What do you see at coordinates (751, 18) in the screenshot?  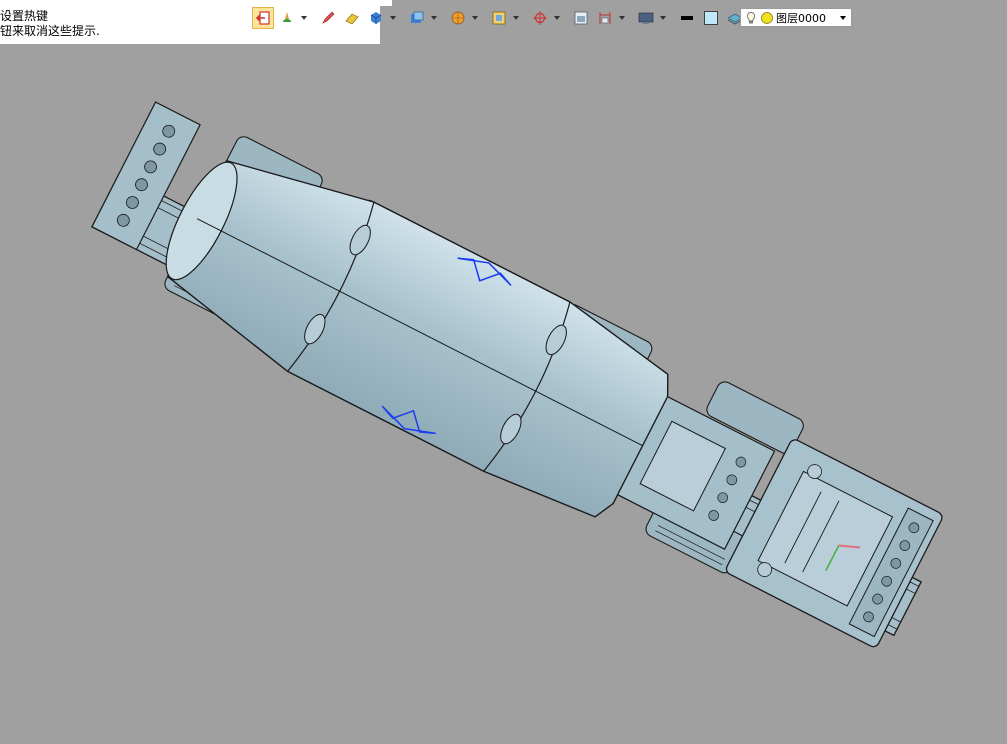 I see `lightbulb-icon` at bounding box center [751, 18].